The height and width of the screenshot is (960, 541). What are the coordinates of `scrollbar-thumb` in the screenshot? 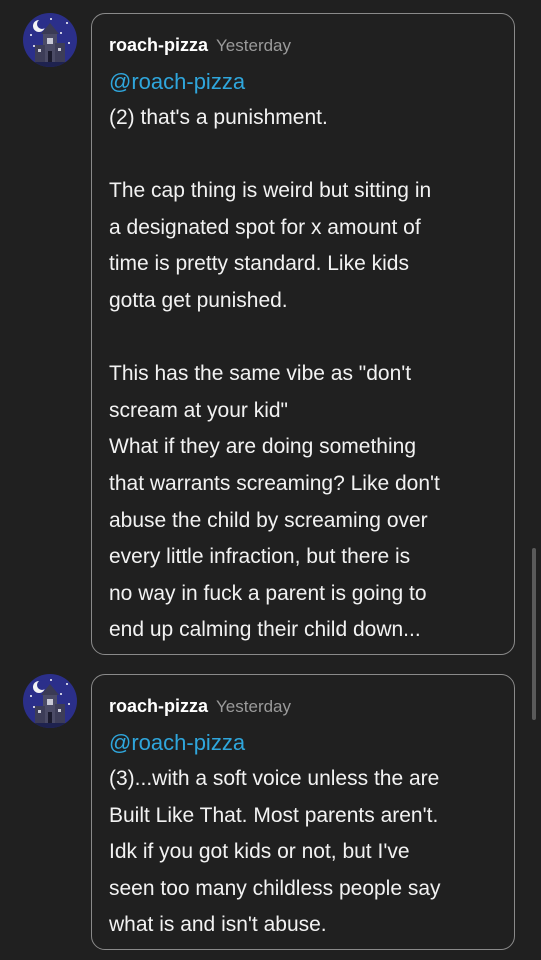 It's located at (534, 634).